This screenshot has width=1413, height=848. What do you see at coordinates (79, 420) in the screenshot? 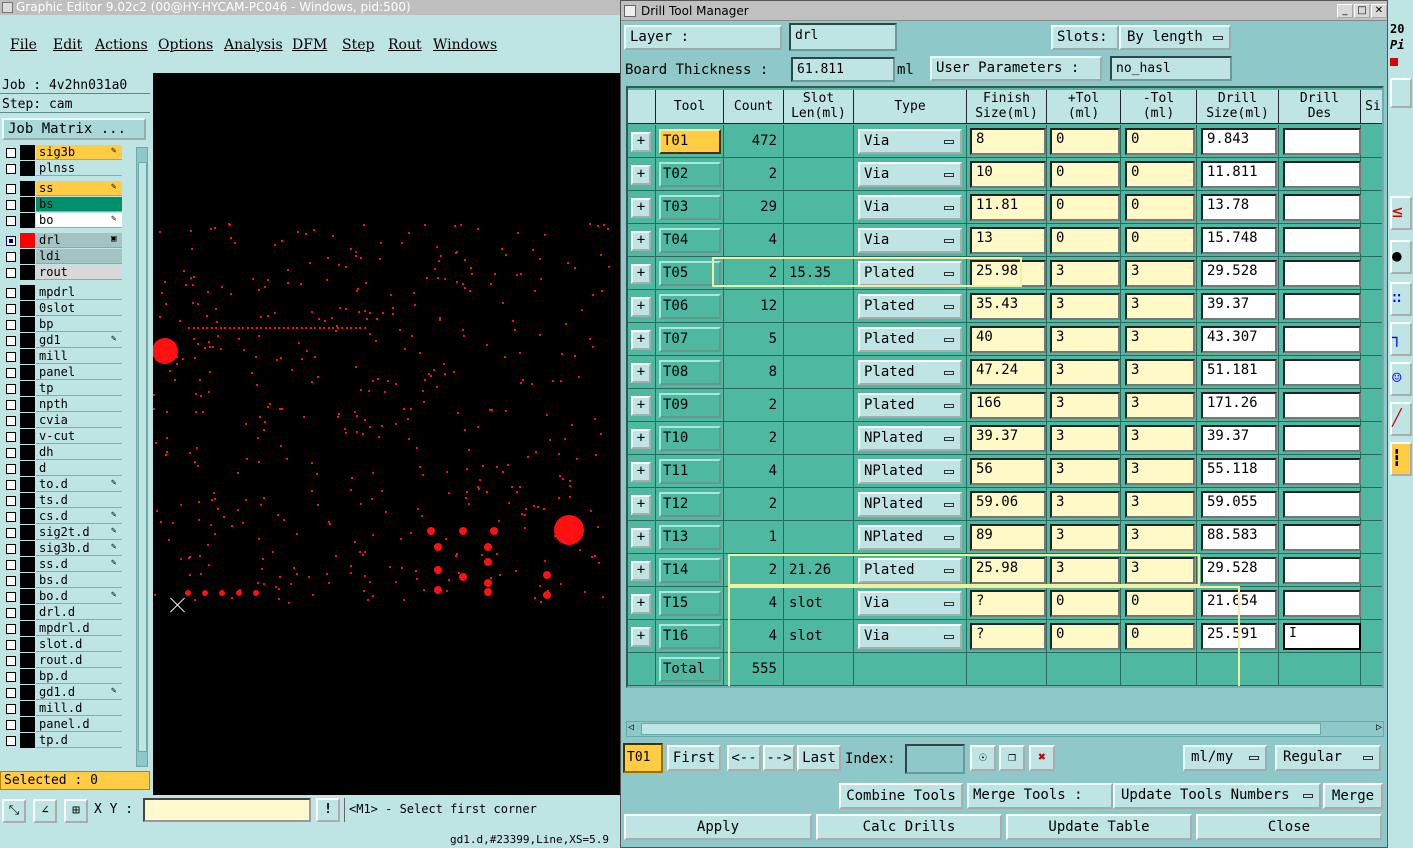
I see `layer-name: cvia` at bounding box center [79, 420].